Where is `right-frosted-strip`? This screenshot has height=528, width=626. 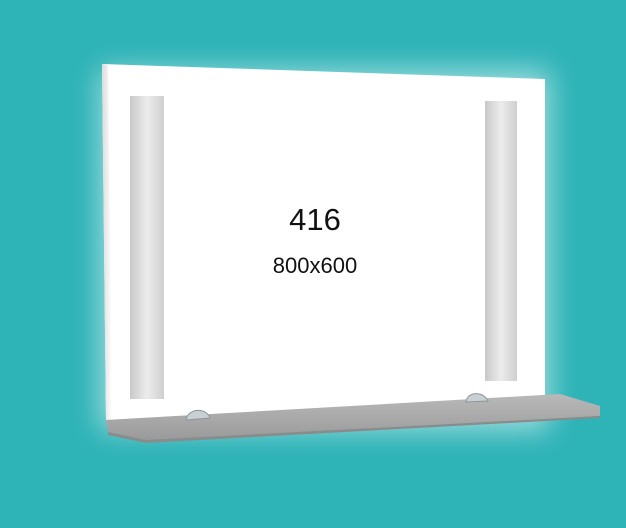 right-frosted-strip is located at coordinates (501, 241).